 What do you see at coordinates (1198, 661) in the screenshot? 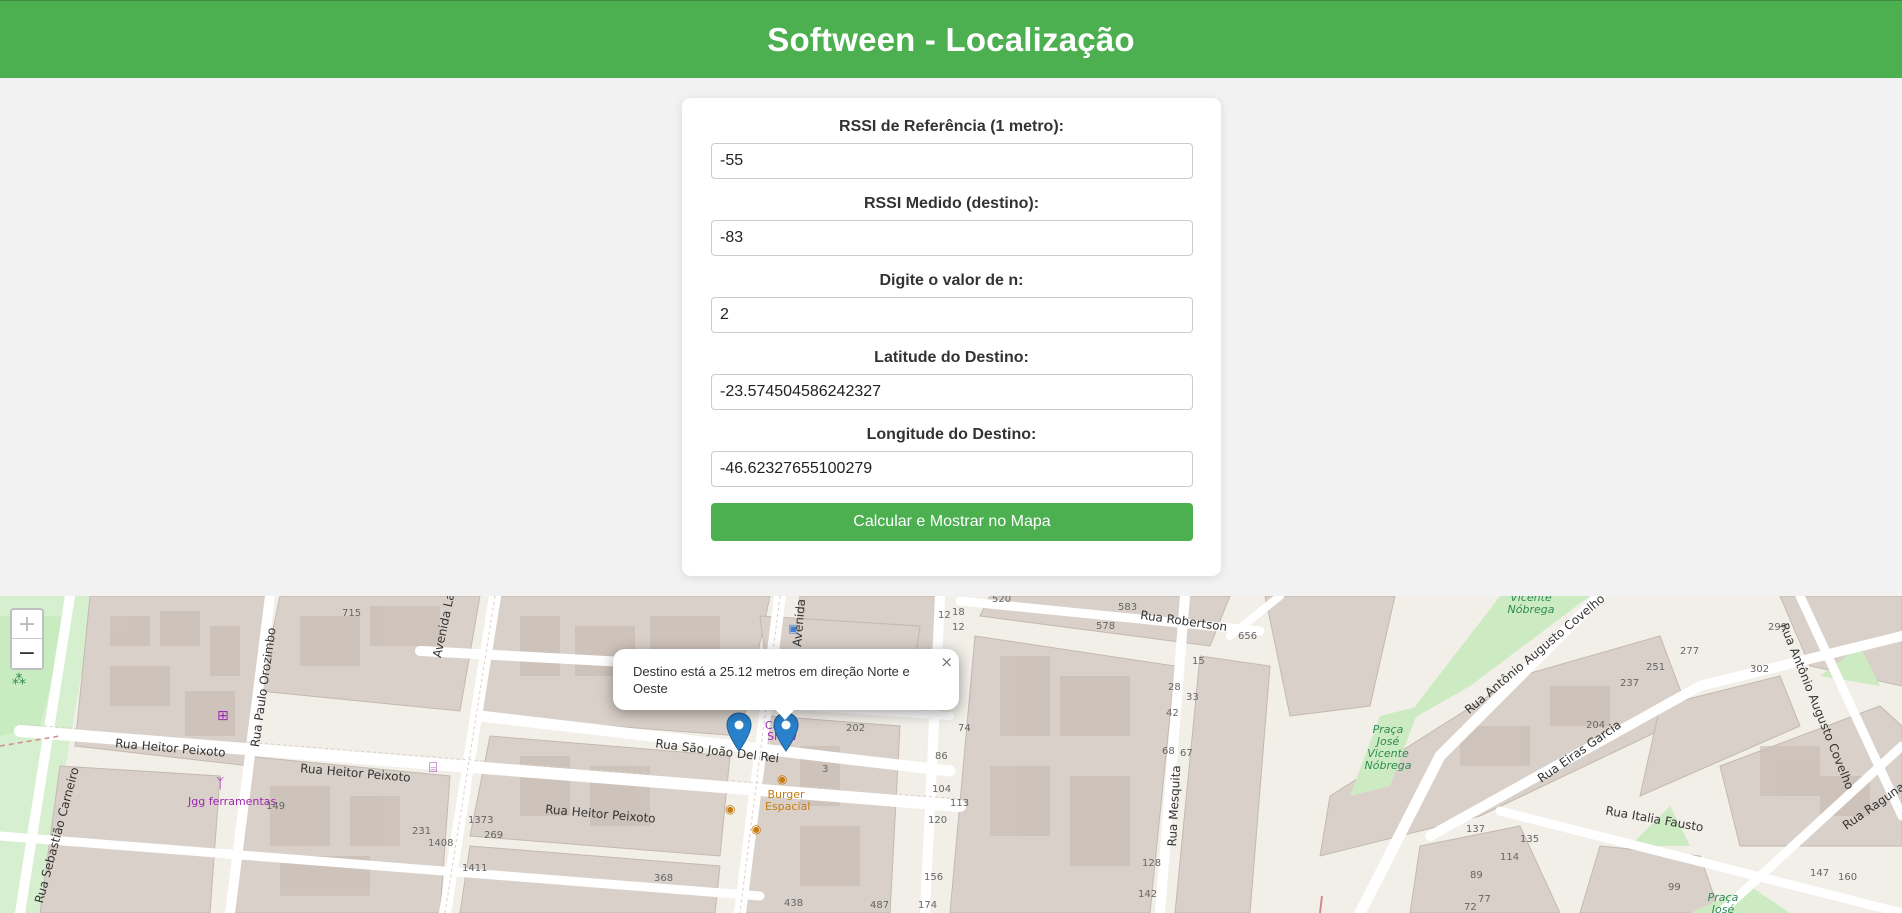
I see `house-number: 15` at bounding box center [1198, 661].